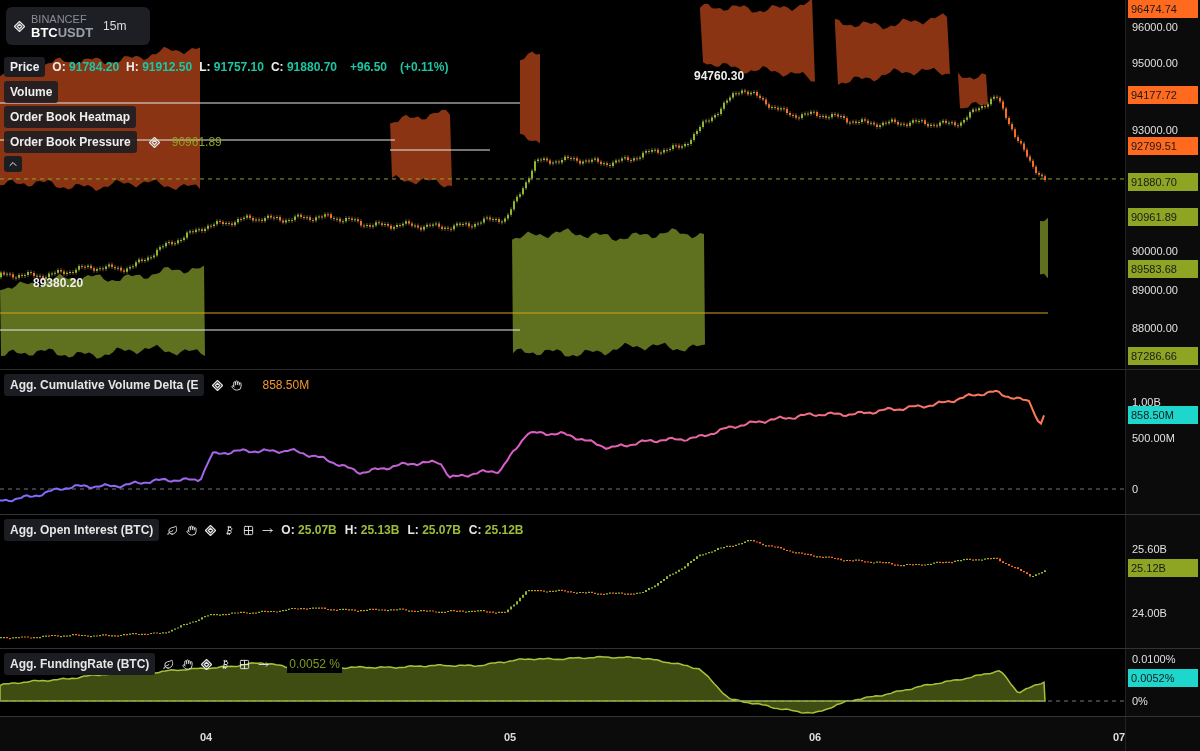 The width and height of the screenshot is (1200, 751). I want to click on axis-label: 88000.00, so click(1155, 328).